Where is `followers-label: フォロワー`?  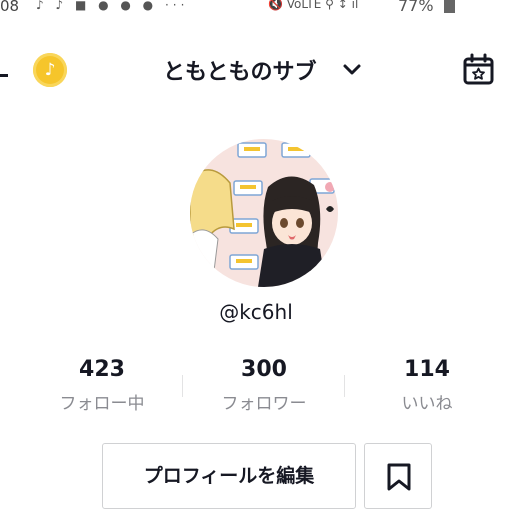 followers-label: フォロワー is located at coordinates (264, 404).